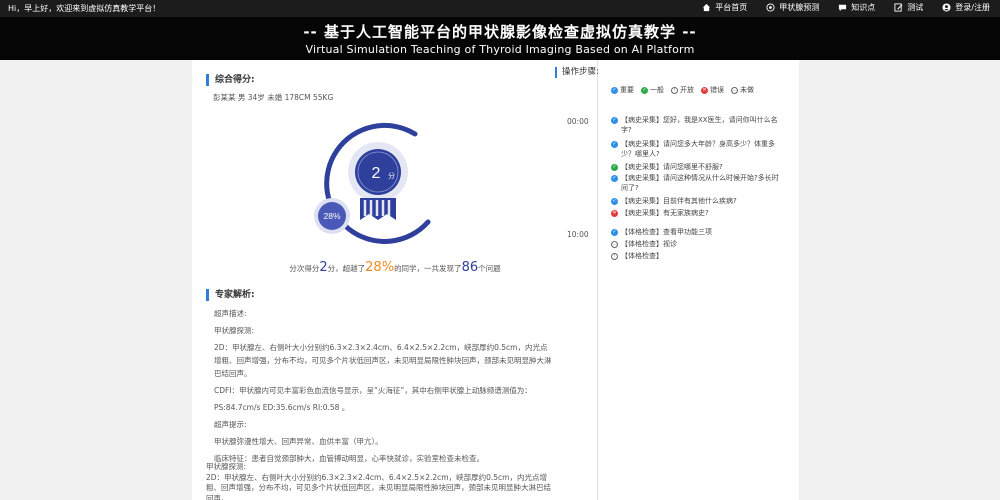  What do you see at coordinates (747, 90) in the screenshot?
I see `legend-label: 未做` at bounding box center [747, 90].